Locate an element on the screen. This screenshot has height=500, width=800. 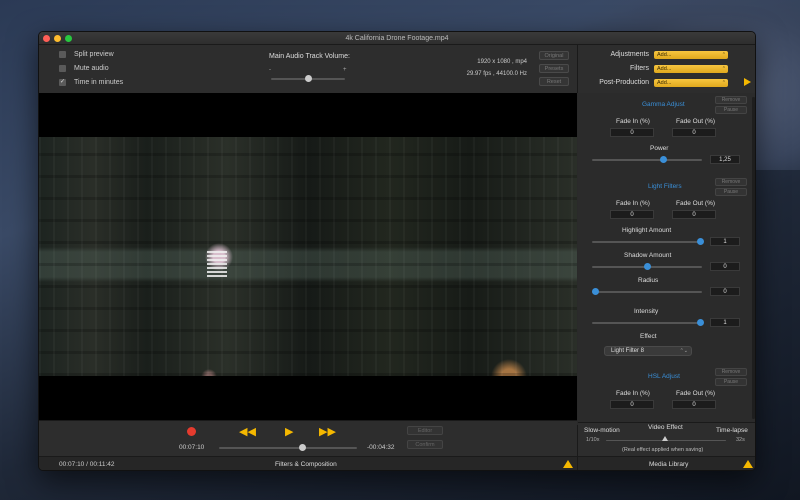
highlight-value: 1 is located at coordinates (725, 241).